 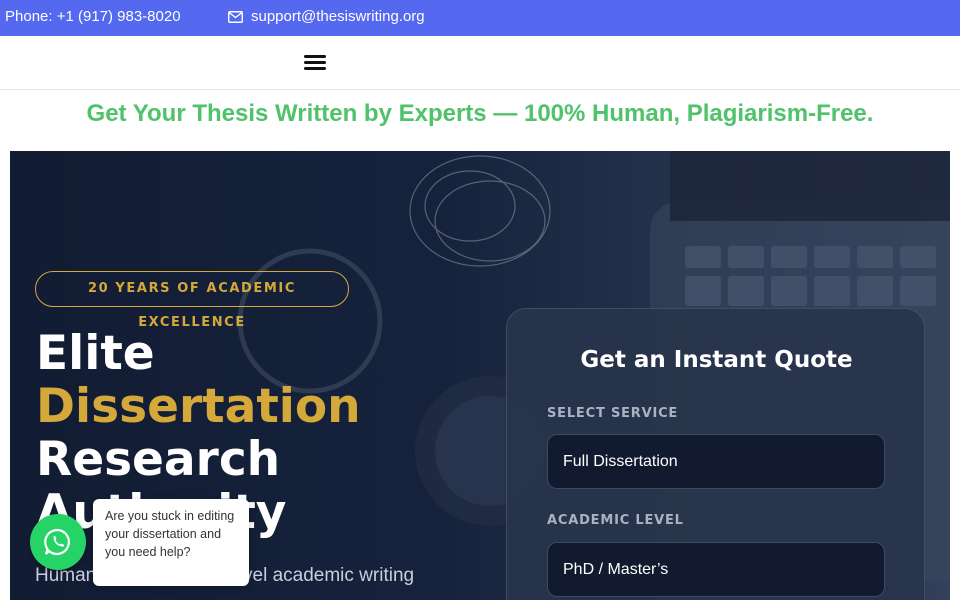 I want to click on main-navbar, so click(x=480, y=63).